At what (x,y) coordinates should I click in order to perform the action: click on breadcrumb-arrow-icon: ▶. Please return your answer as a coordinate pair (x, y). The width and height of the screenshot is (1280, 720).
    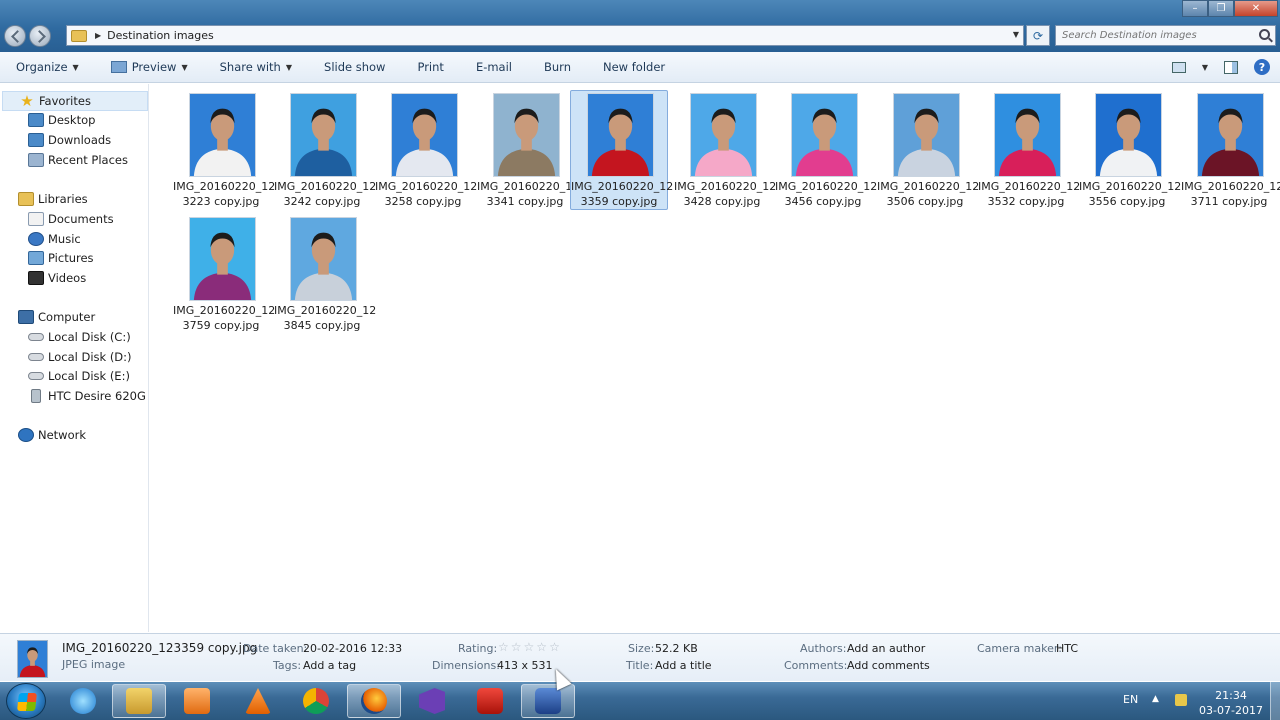
    Looking at the image, I should click on (98, 35).